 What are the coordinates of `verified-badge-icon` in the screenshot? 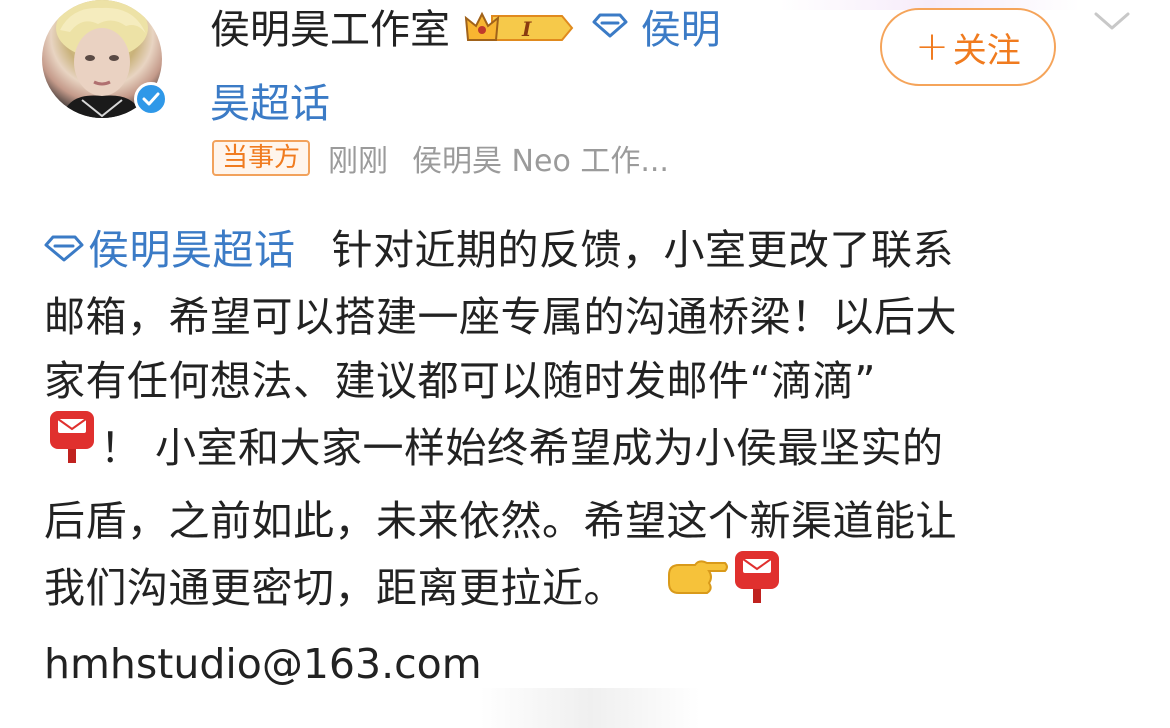 It's located at (151, 99).